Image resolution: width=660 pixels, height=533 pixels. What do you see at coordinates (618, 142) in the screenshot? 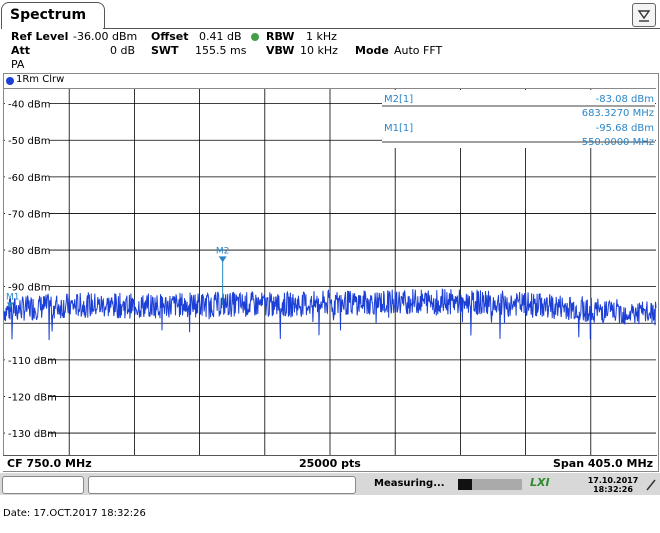
I see `marker-m1-frequency: 550.0000 MHz` at bounding box center [618, 142].